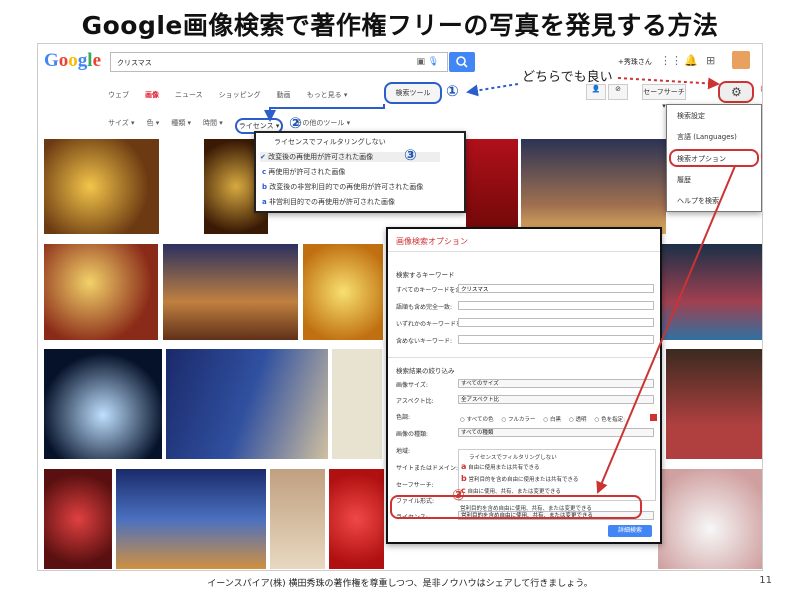  Describe the element at coordinates (324, 113) in the screenshot. I see `arrow-search-tools-to-license` at that location.